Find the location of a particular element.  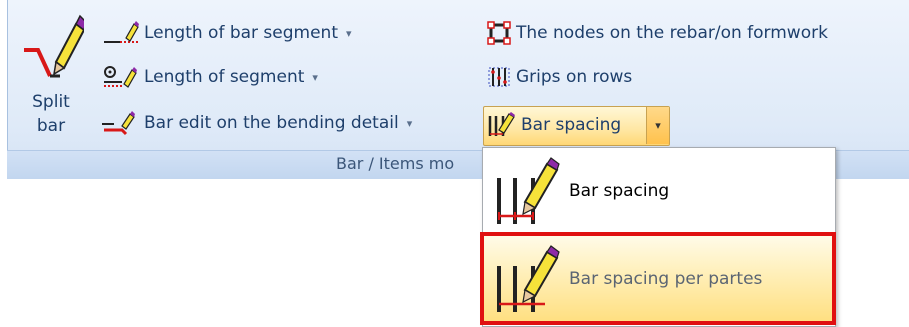

split-bar-button: Split bar is located at coordinates (51, 76).